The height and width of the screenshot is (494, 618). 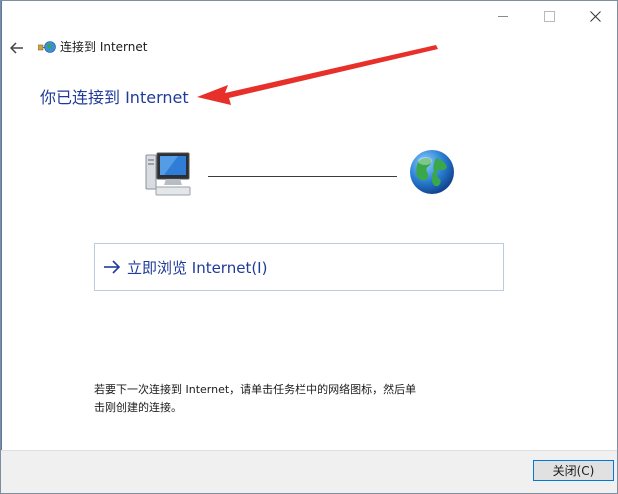 What do you see at coordinates (573, 470) in the screenshot?
I see `close-button: 关闭(C)` at bounding box center [573, 470].